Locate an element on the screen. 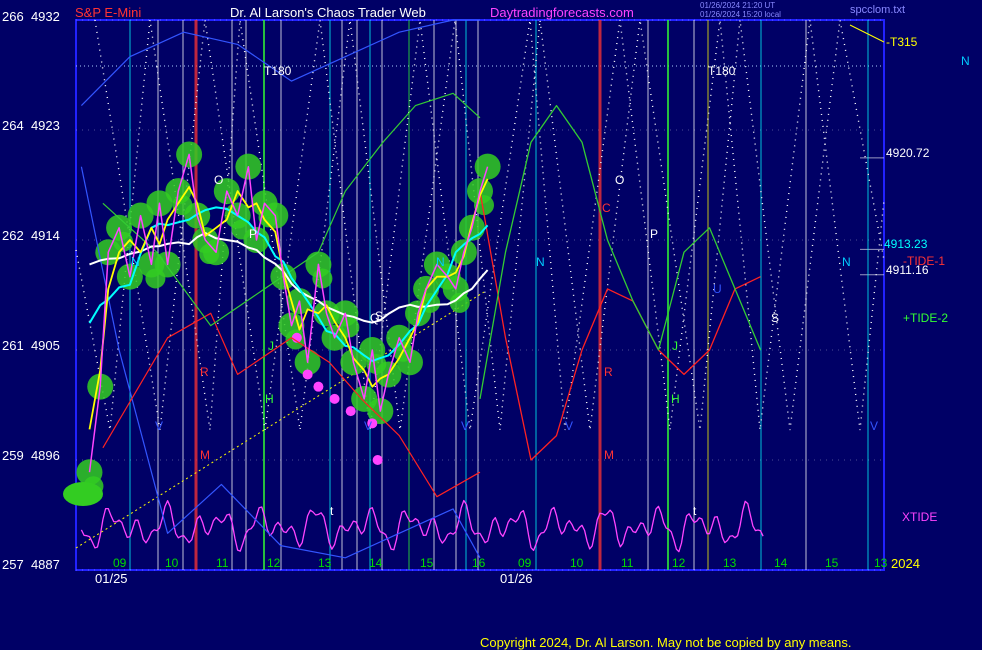 The height and width of the screenshot is (650, 982). chart-title: Dr. Al Larson's Chaos Trader Web is located at coordinates (328, 12).